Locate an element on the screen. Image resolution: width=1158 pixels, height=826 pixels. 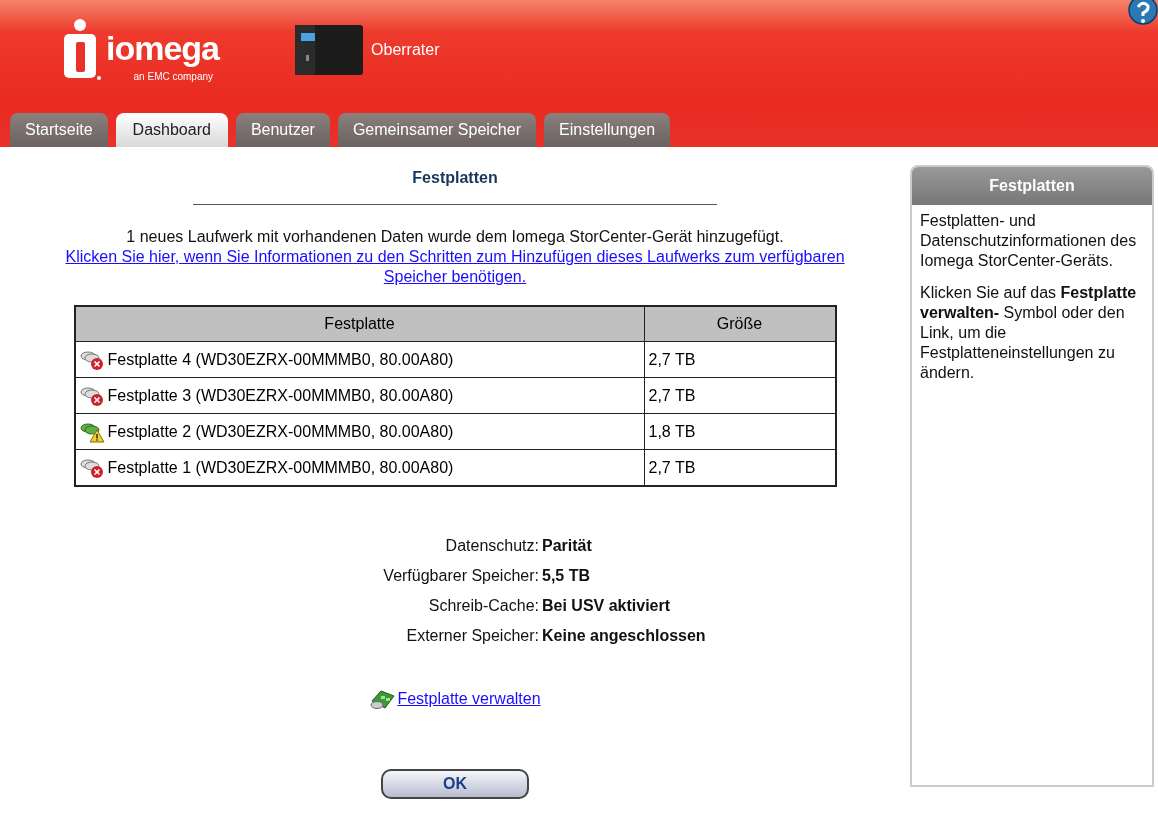
device-name: Oberrater is located at coordinates (405, 50).